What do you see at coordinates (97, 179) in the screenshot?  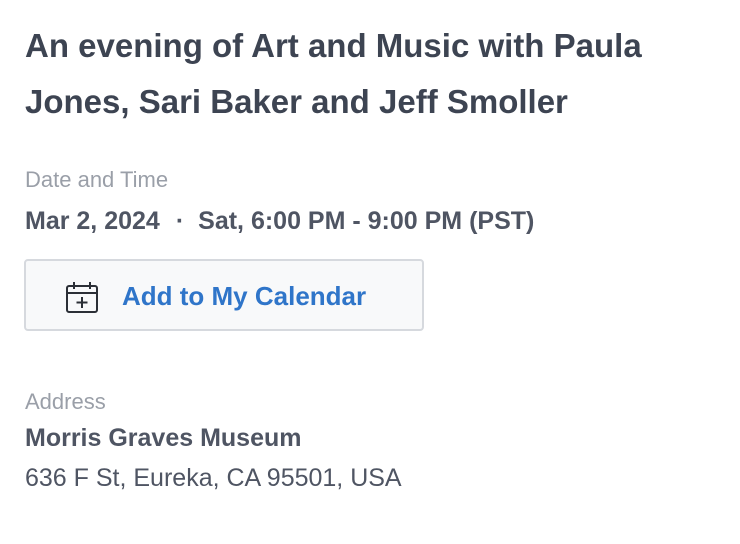 I see `date-time-label: Date and Time` at bounding box center [97, 179].